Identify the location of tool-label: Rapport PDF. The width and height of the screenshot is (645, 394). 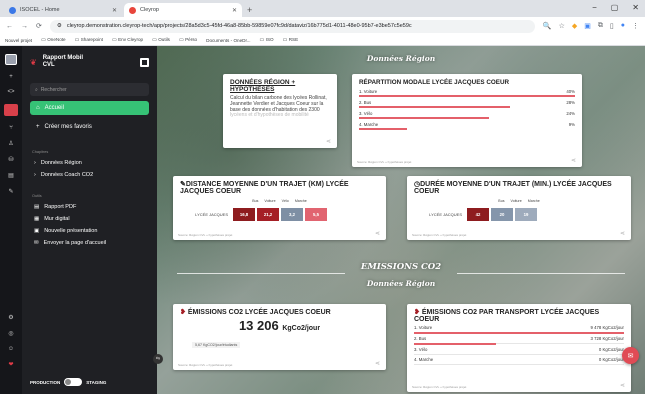
(60, 207).